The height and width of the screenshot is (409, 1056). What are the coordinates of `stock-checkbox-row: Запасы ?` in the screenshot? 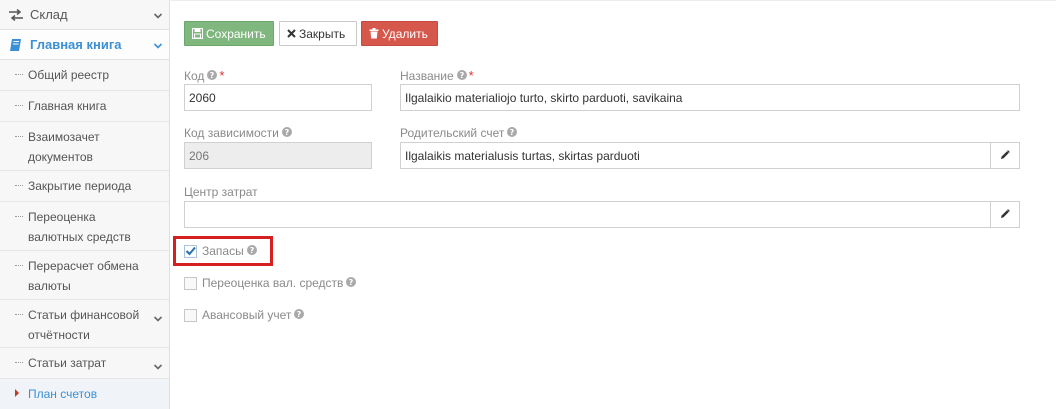 It's located at (220, 251).